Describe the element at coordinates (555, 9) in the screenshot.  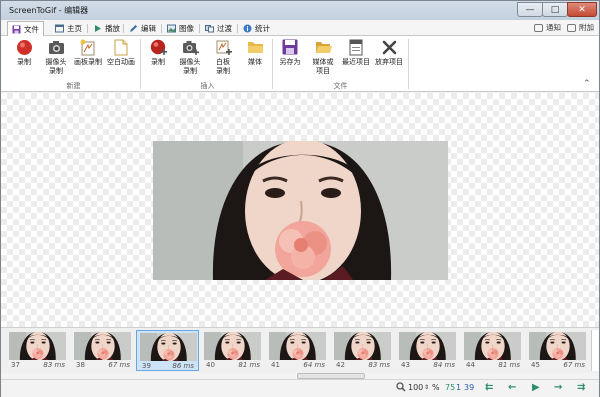
I see `maximize-button: □` at that location.